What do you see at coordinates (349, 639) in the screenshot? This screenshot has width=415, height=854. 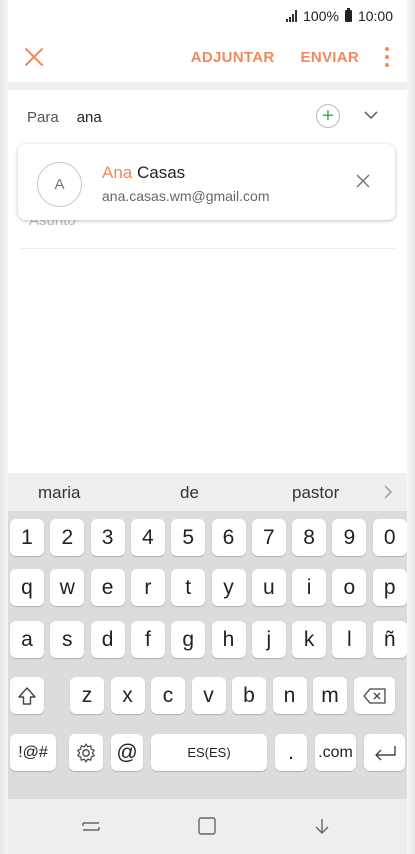 I see `key-row_a-8: l` at bounding box center [349, 639].